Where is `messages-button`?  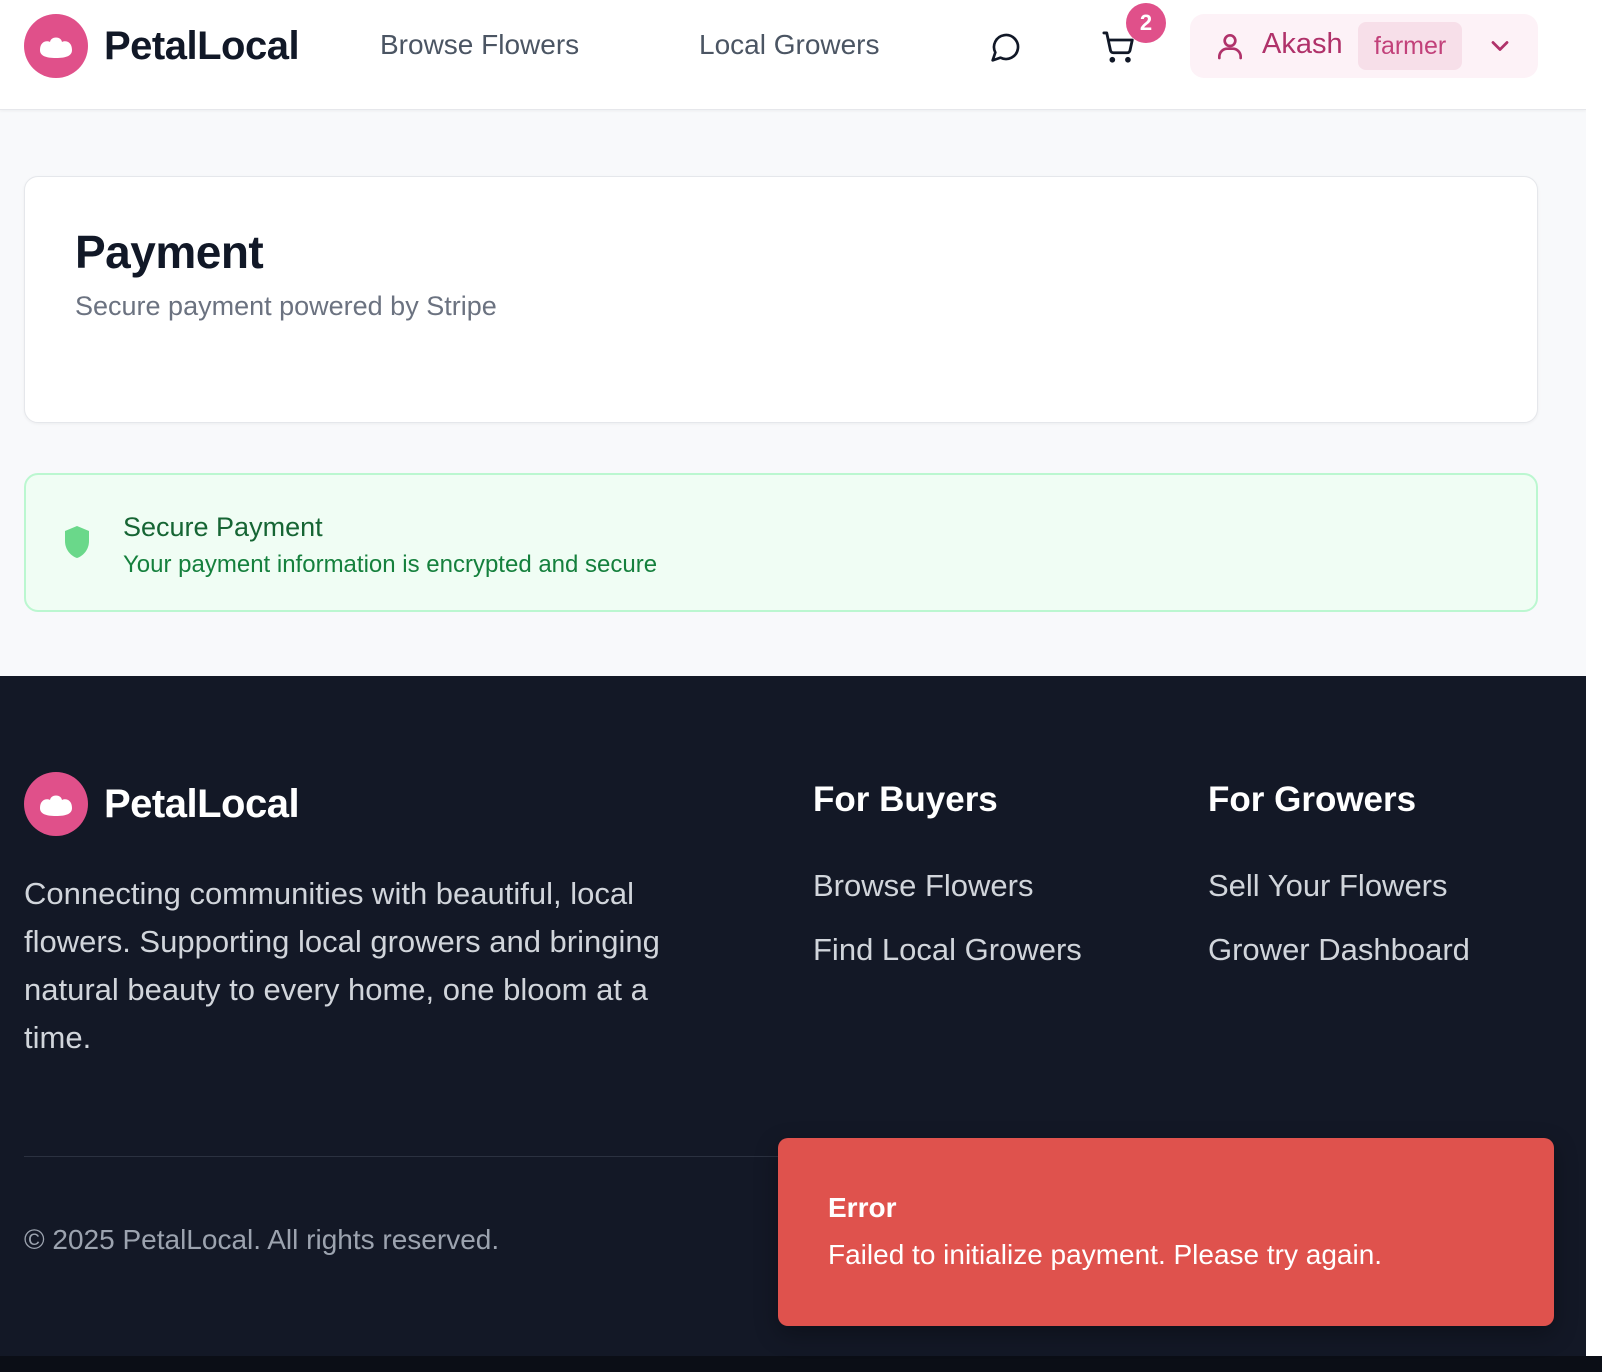
messages-button is located at coordinates (1006, 47).